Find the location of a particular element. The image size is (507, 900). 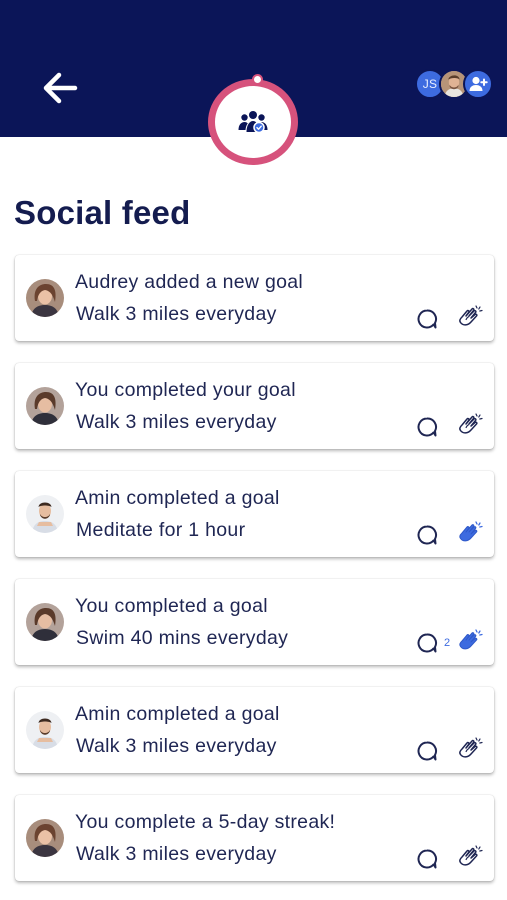

add-person-icon is located at coordinates (478, 83).